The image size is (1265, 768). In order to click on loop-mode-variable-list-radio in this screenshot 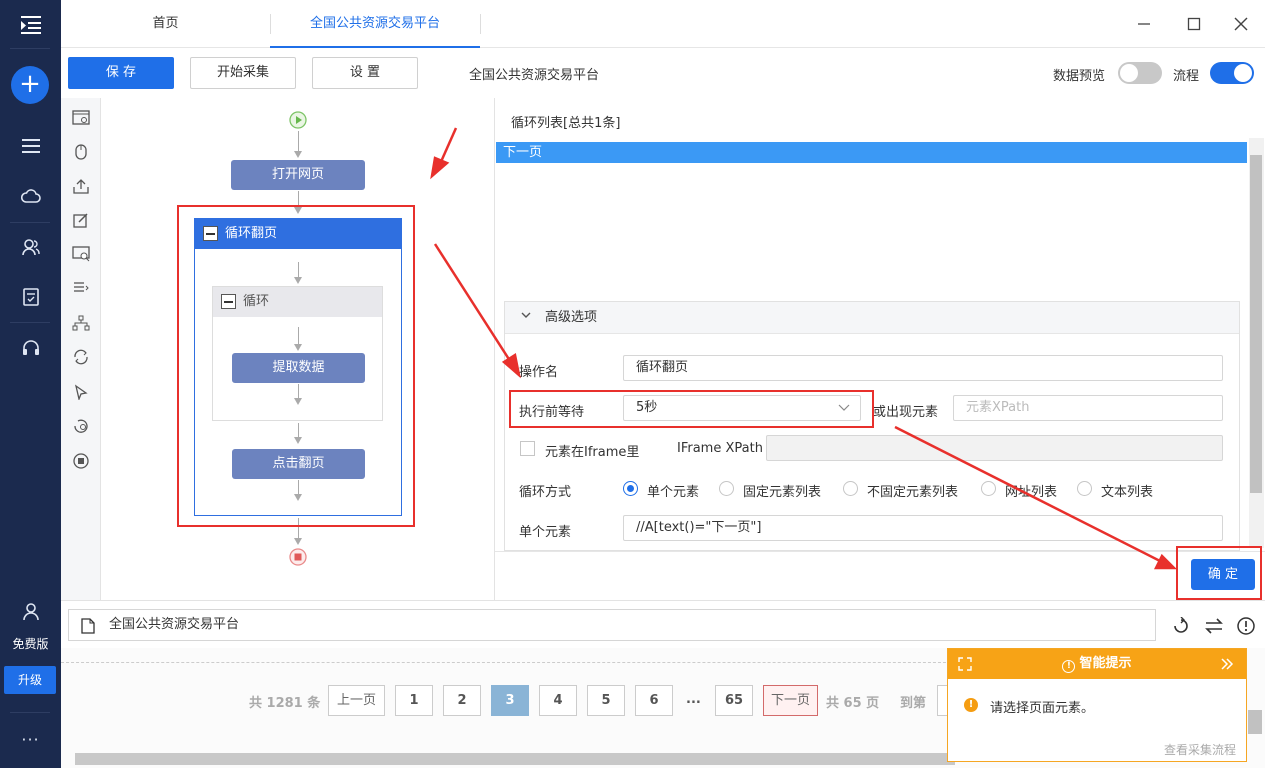, I will do `click(850, 488)`.